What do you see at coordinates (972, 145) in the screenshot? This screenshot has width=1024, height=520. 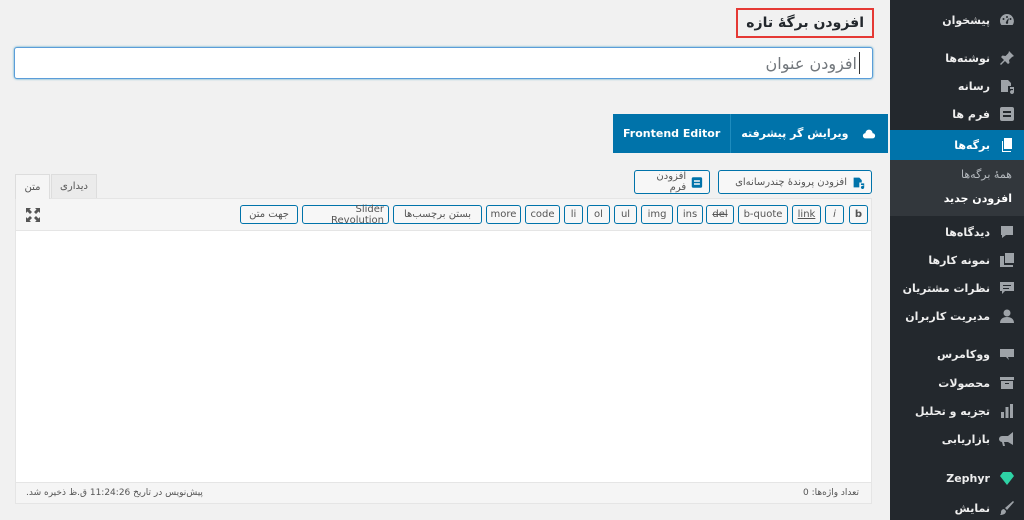 I see `sidebar-item-label: برگه‌ها` at bounding box center [972, 145].